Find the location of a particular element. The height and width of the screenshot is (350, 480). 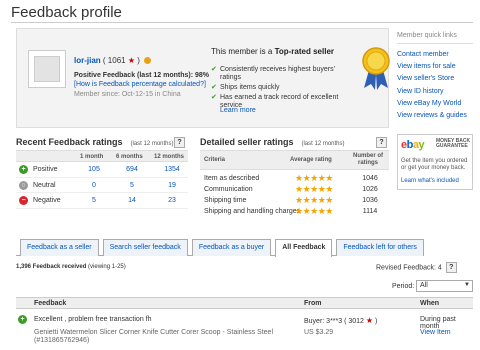

username-link: lor-jian is located at coordinates (87, 60).